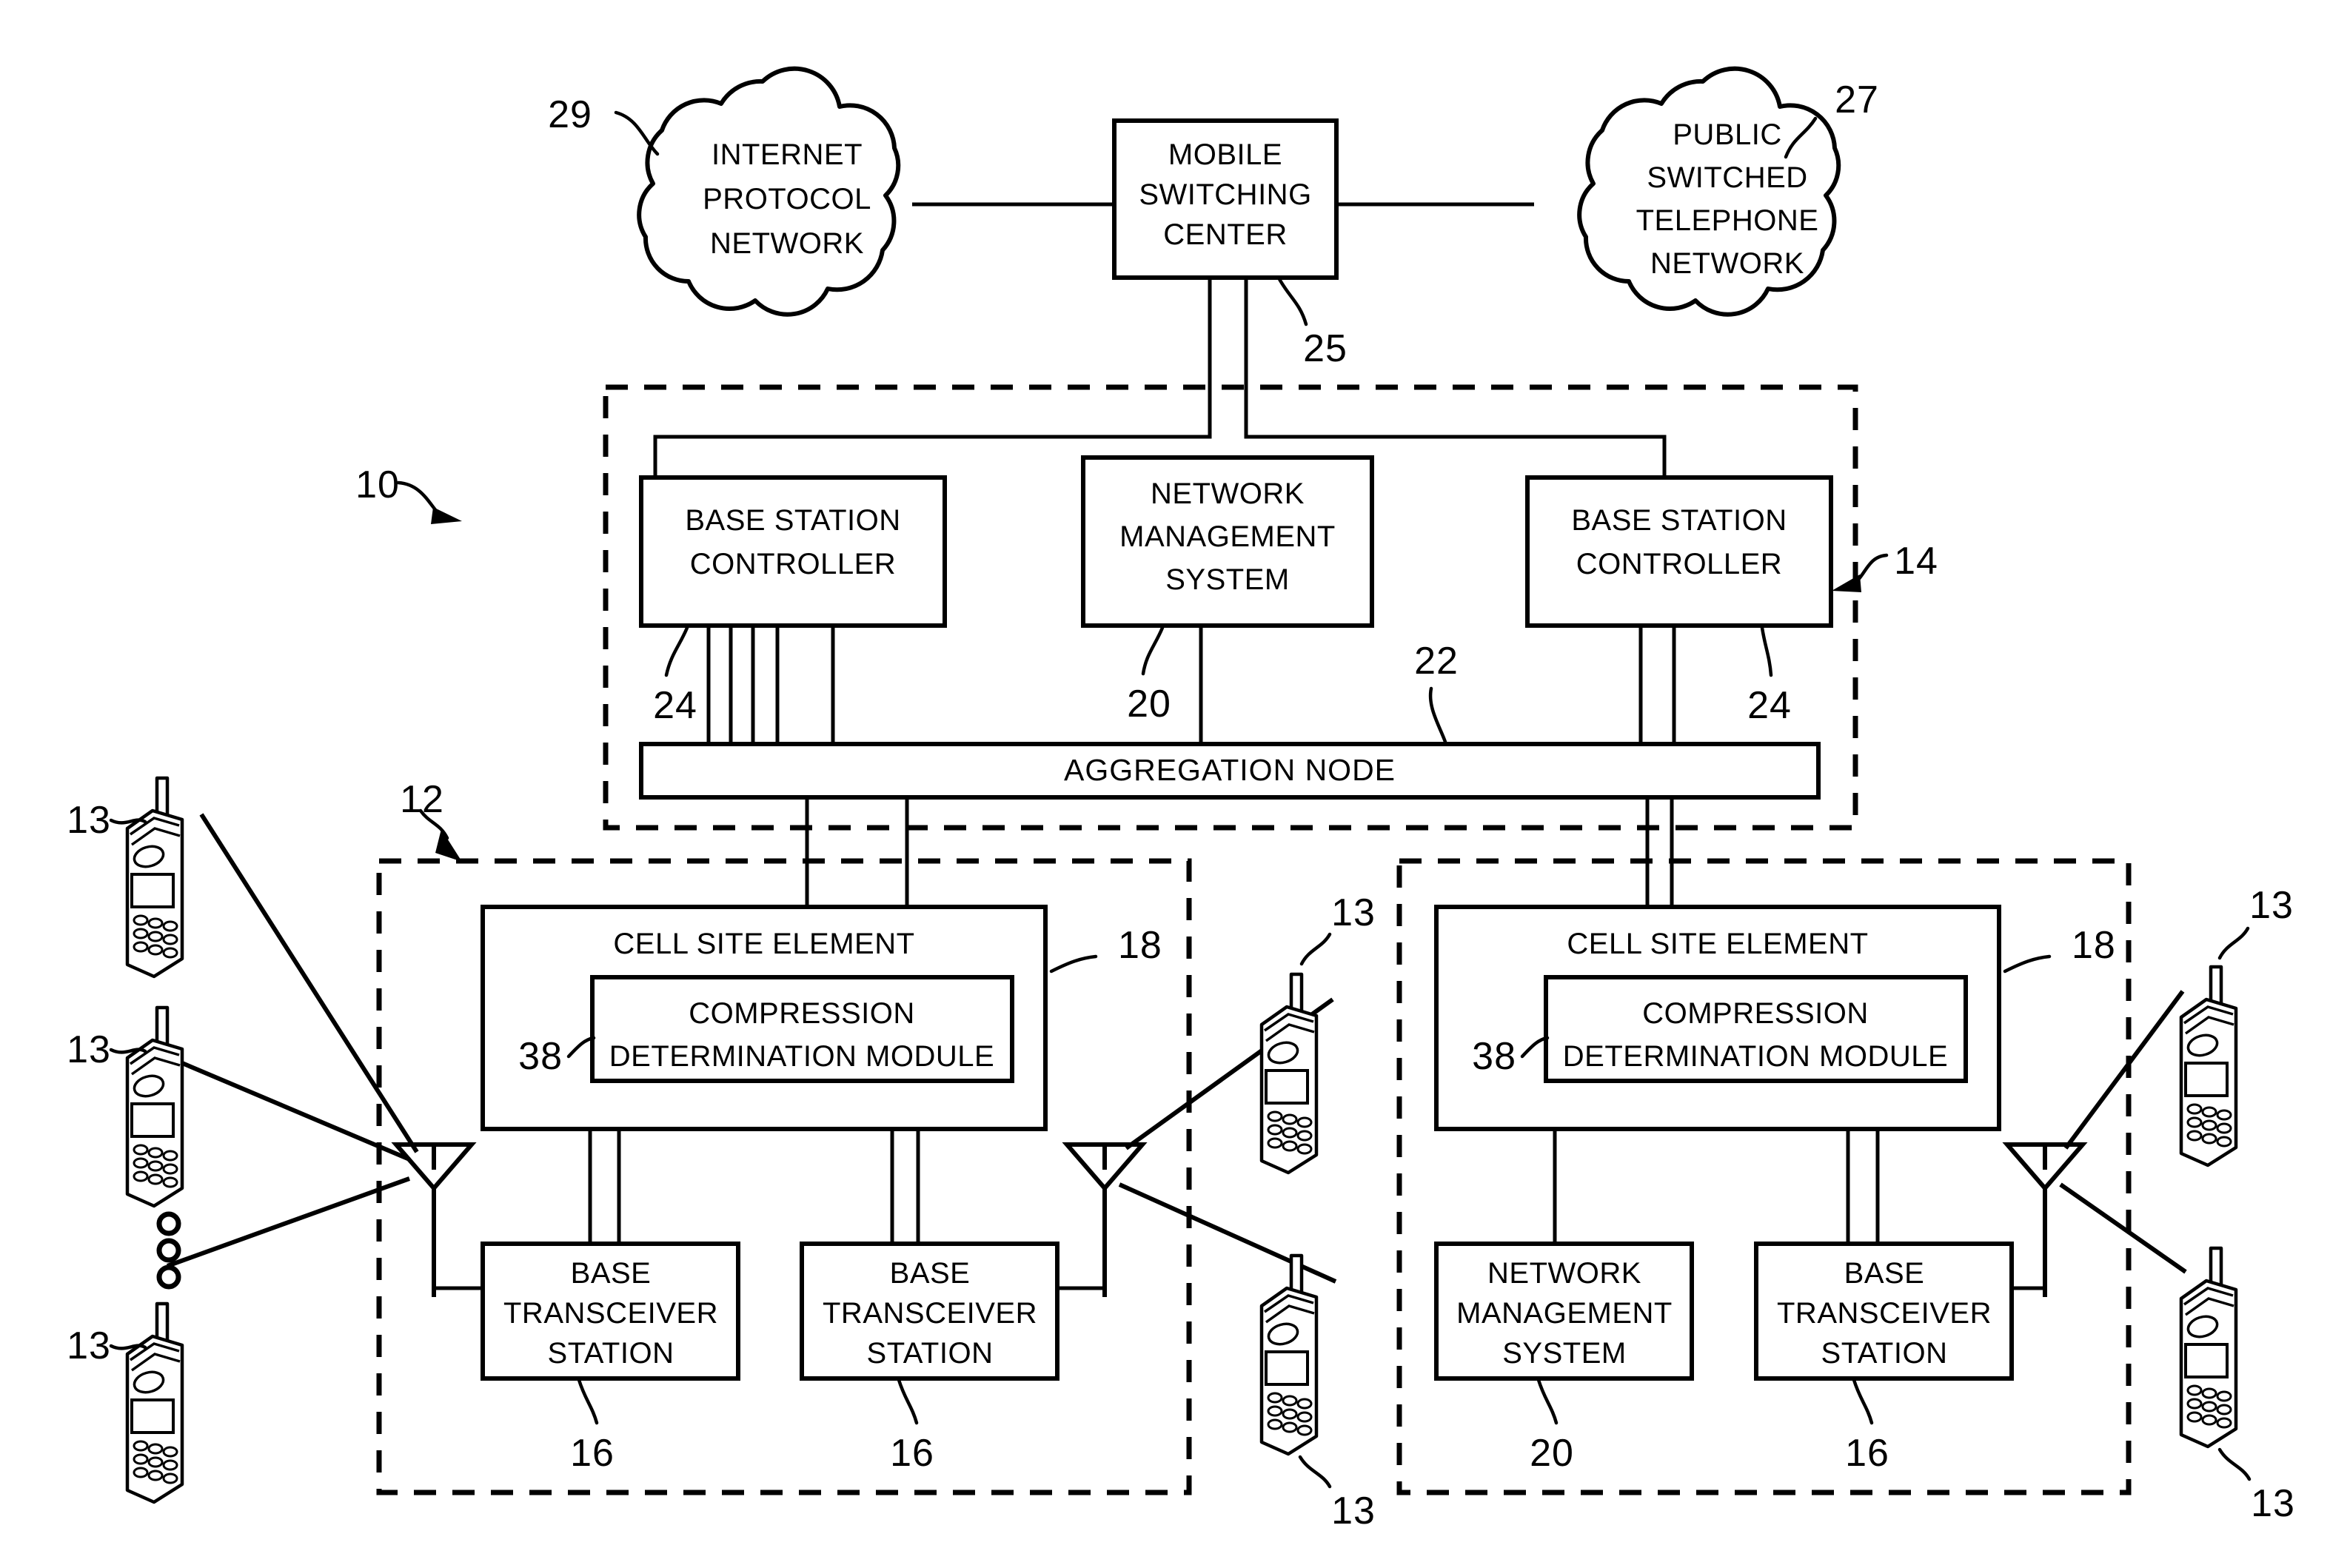  Describe the element at coordinates (802, 1056) in the screenshot. I see `compression-module-left-line-2: DETERMINATION MODULE` at that location.